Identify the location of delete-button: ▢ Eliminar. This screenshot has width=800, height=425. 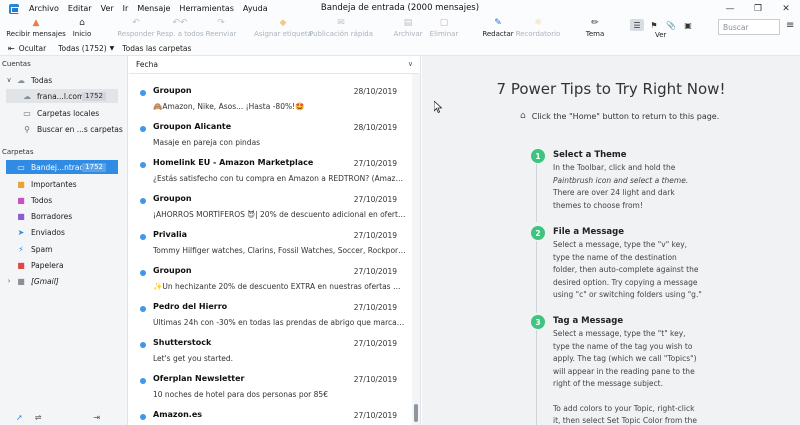
(444, 29).